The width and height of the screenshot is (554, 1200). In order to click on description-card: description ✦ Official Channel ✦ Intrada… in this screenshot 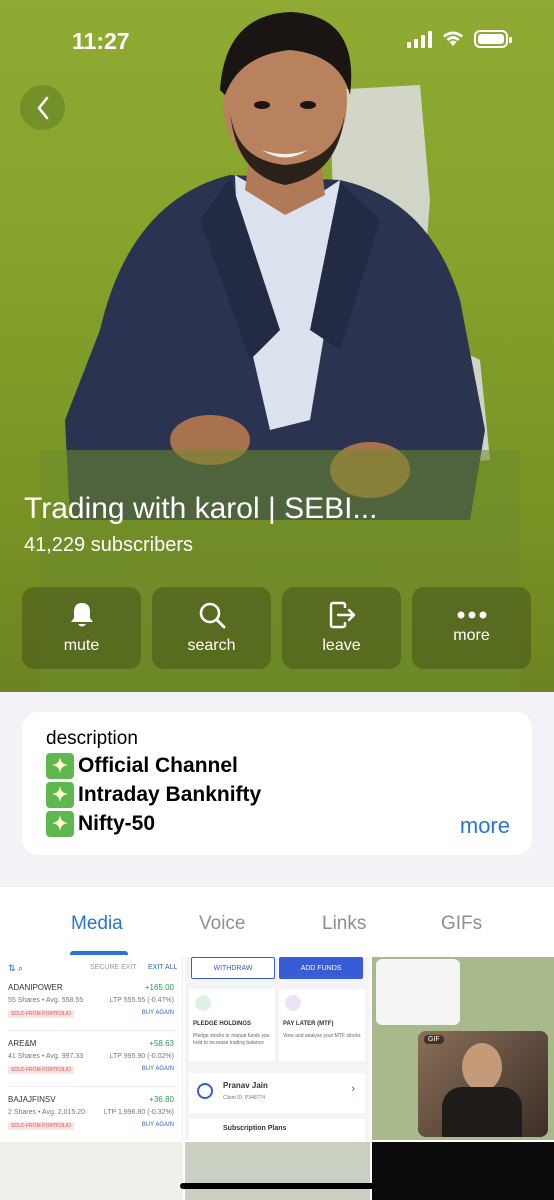, I will do `click(277, 783)`.